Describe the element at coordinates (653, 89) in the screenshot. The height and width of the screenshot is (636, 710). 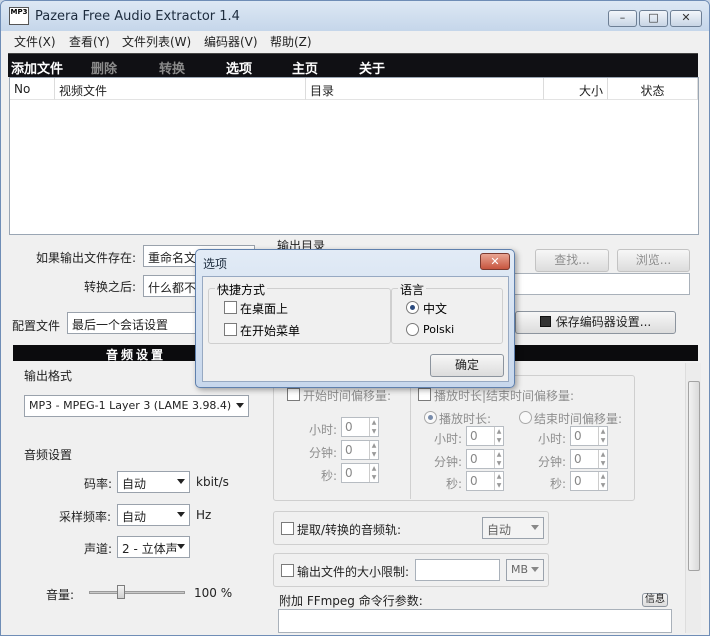
I see `column-status: 状态` at that location.